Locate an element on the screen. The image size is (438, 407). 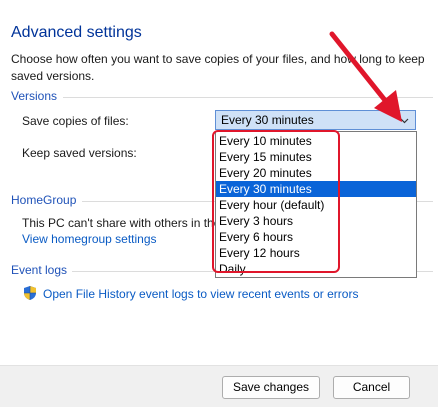
event-logs-group-label: Event logs is located at coordinates (39, 270).